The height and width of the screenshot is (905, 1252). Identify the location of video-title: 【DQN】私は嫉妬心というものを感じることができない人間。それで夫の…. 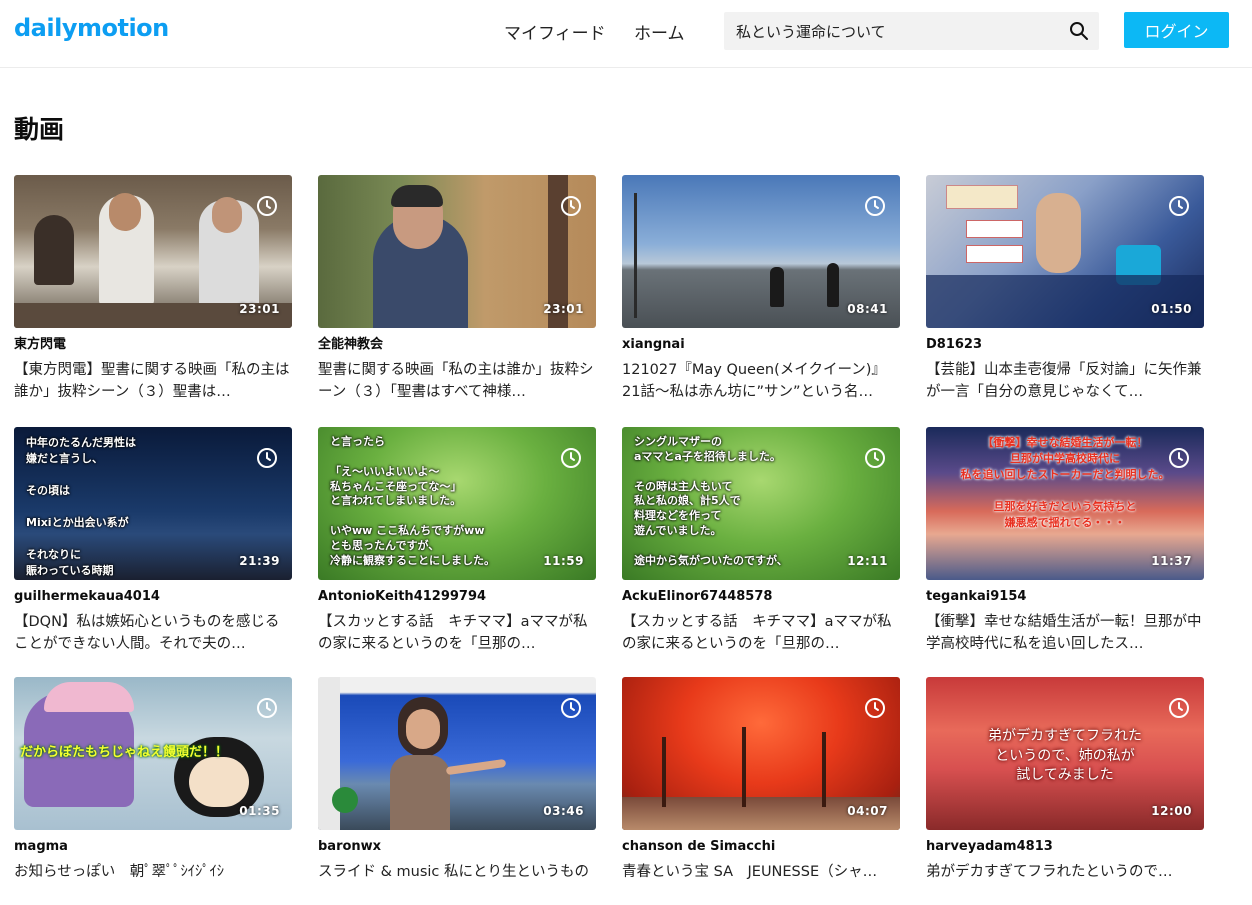
(153, 633).